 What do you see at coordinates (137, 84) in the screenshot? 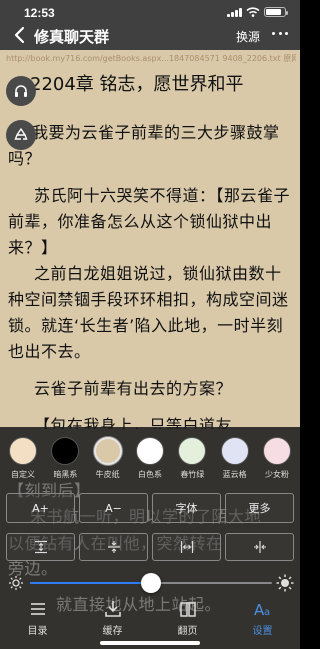
I see `chapter-title: 2204章 铭志，愿世界和平` at bounding box center [137, 84].